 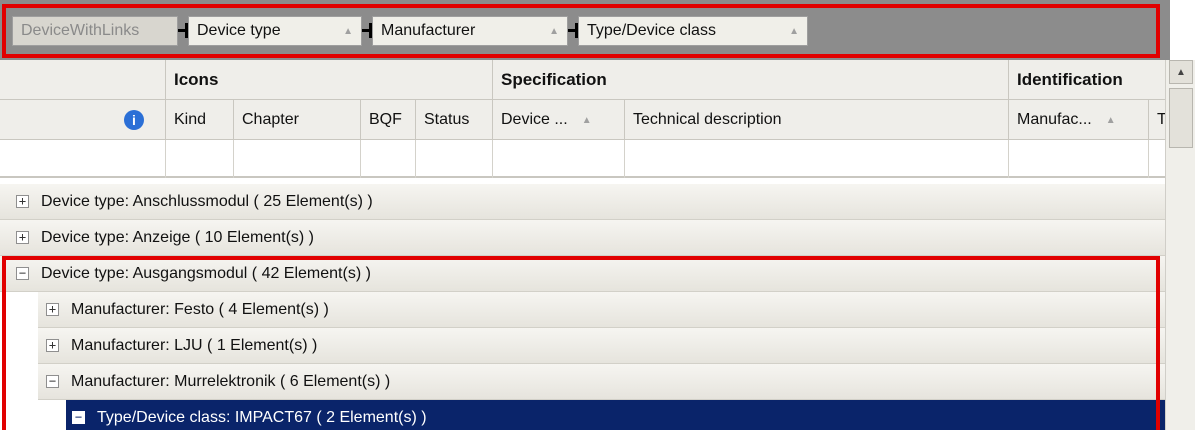 I want to click on filter-cell-status, so click(x=453, y=159).